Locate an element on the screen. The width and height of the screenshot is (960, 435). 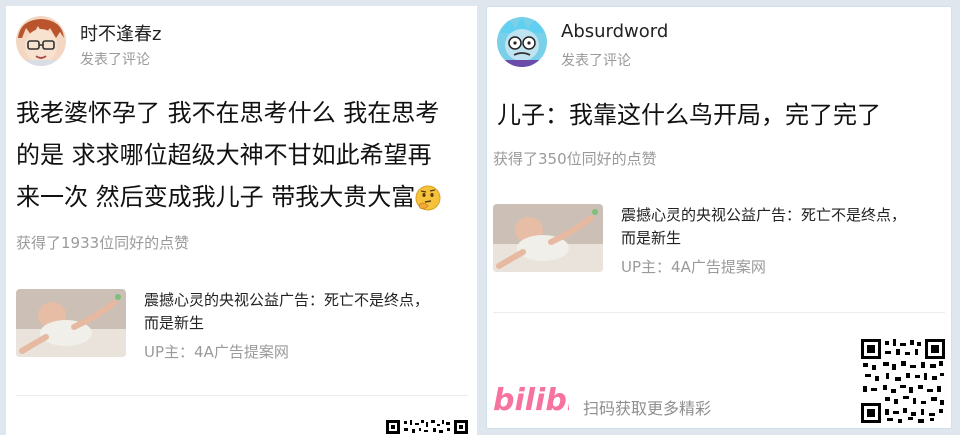
comment-line-text: 来一次 然后变成我儿子 带我大贵大富 is located at coordinates (216, 197).